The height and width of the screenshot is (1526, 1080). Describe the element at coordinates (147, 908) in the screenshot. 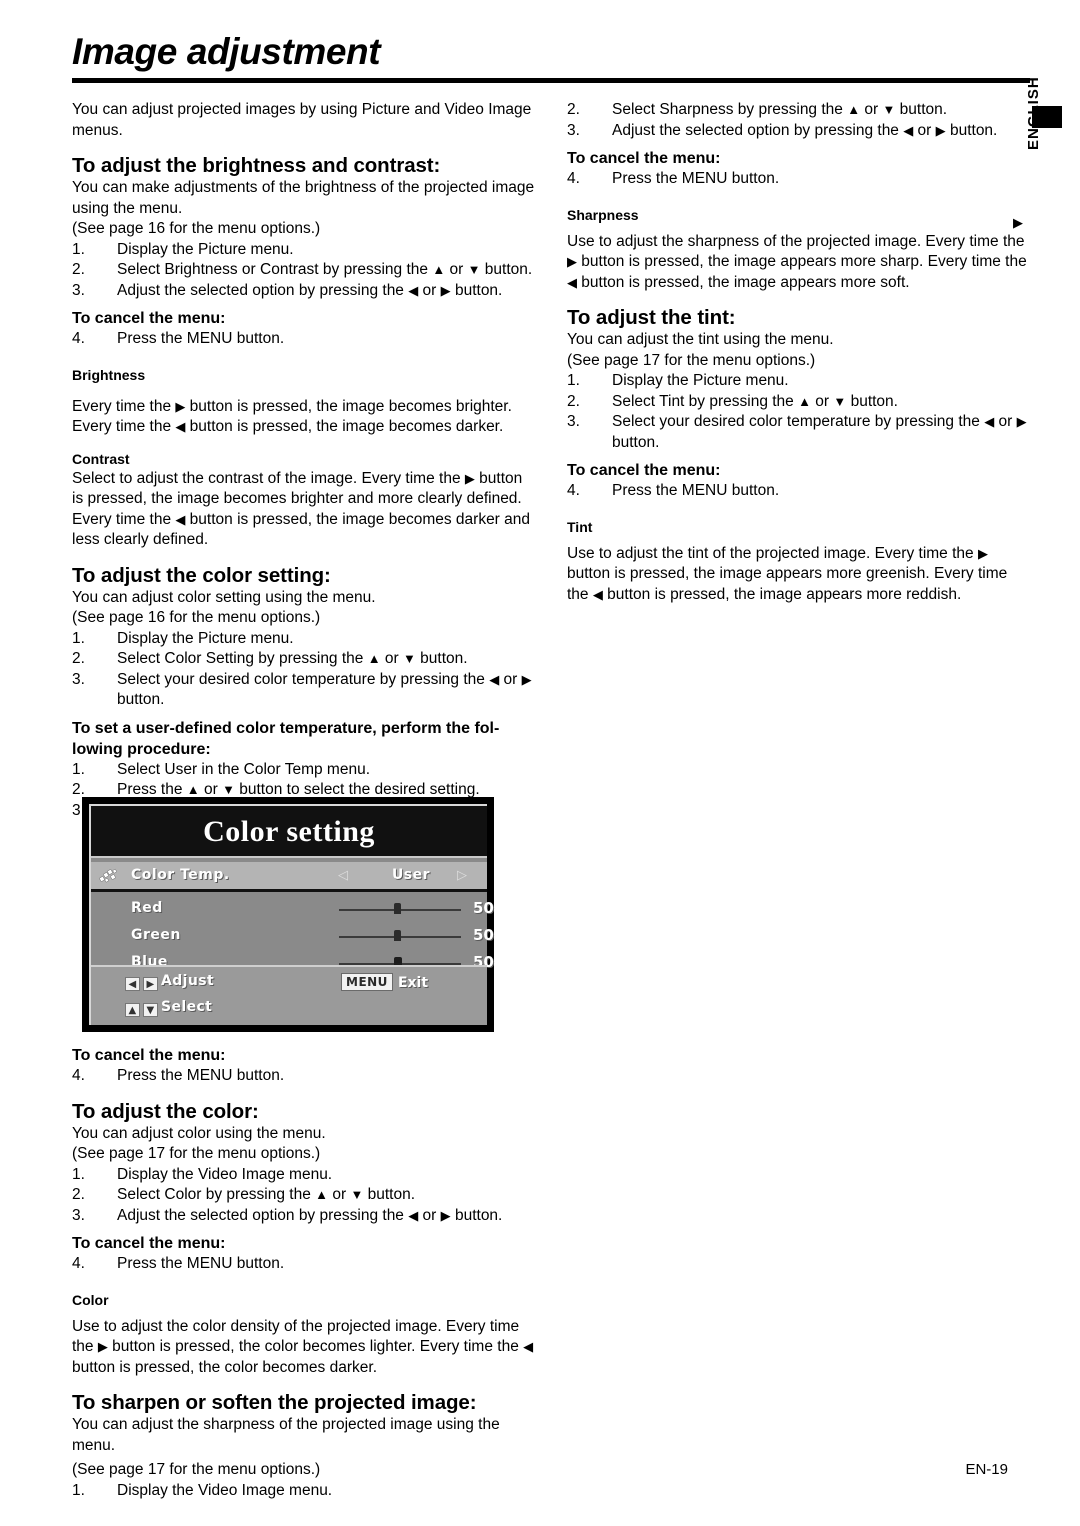

I see `osd-label-red: Red` at that location.